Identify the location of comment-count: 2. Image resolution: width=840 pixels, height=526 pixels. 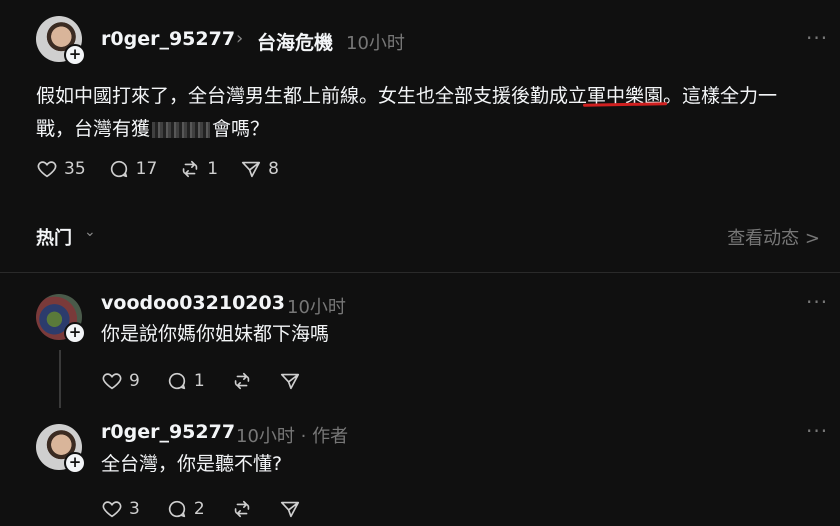
(199, 509).